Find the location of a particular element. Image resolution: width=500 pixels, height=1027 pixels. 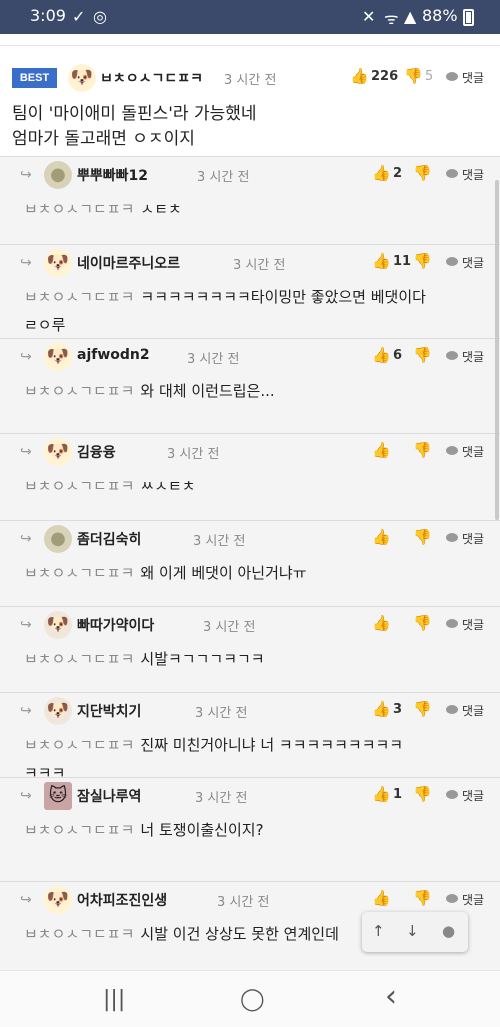

nickname: 지단박치기 is located at coordinates (109, 711).